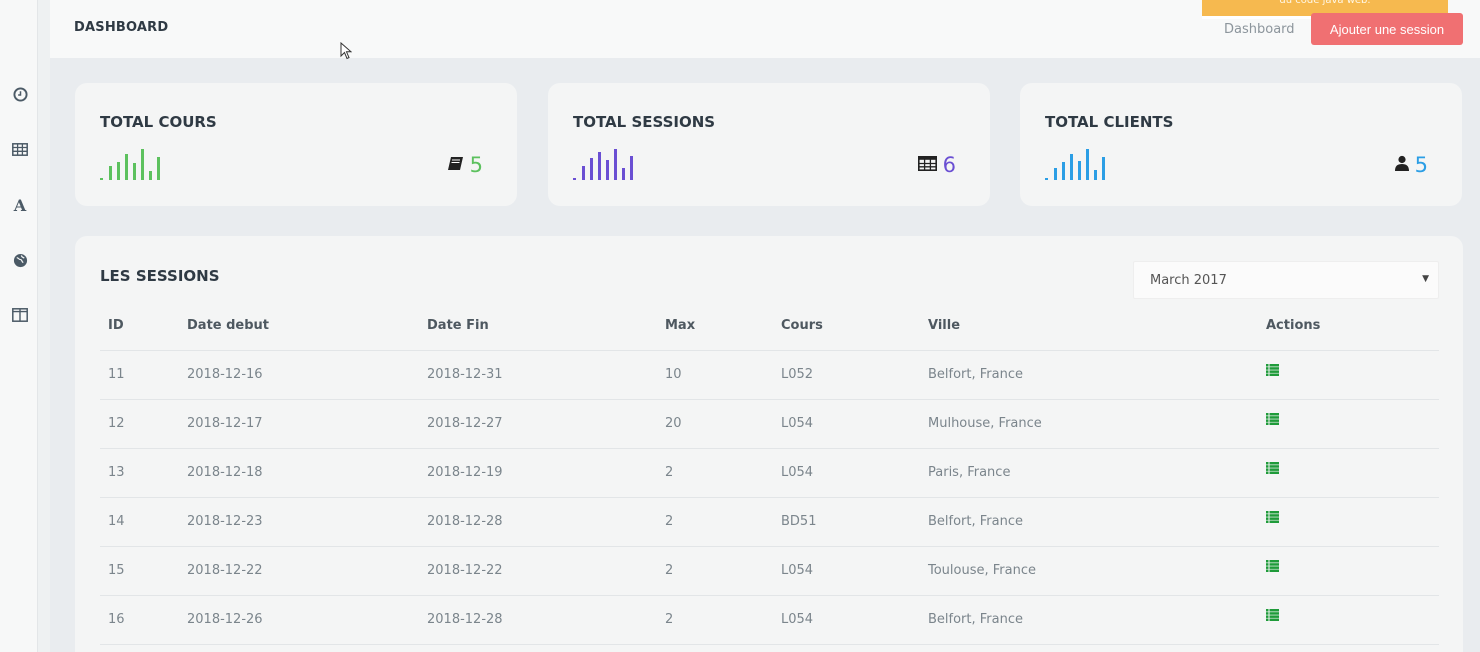 The width and height of the screenshot is (1480, 652). I want to click on add-session-button: Ajouter une session, so click(1387, 29).